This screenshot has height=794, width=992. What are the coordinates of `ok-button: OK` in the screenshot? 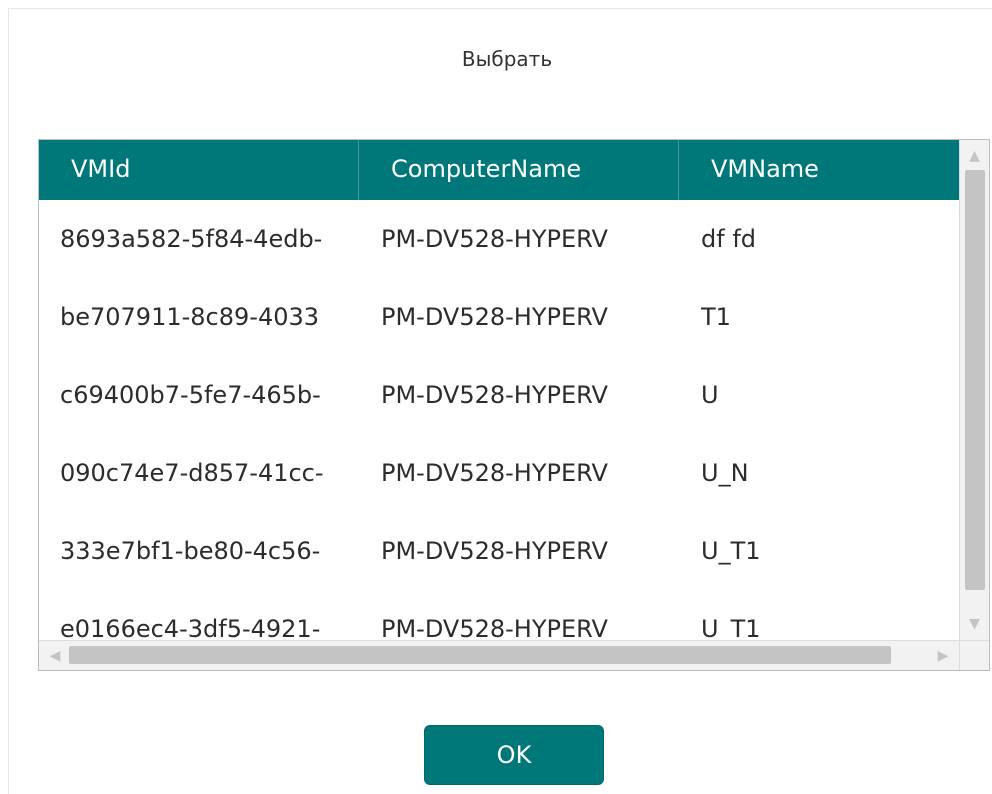 It's located at (514, 755).